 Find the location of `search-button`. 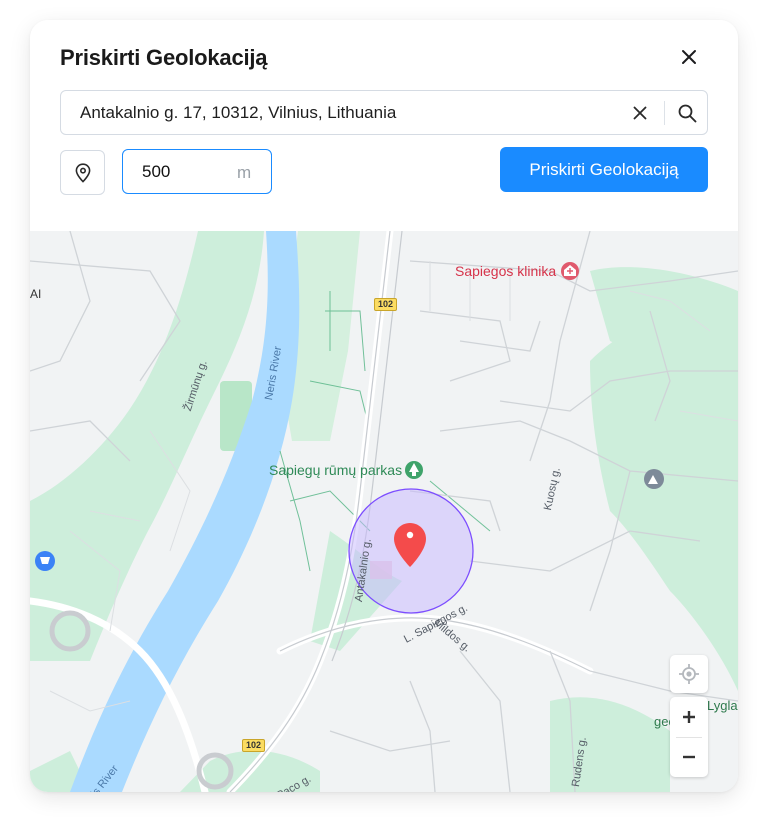

search-button is located at coordinates (687, 113).